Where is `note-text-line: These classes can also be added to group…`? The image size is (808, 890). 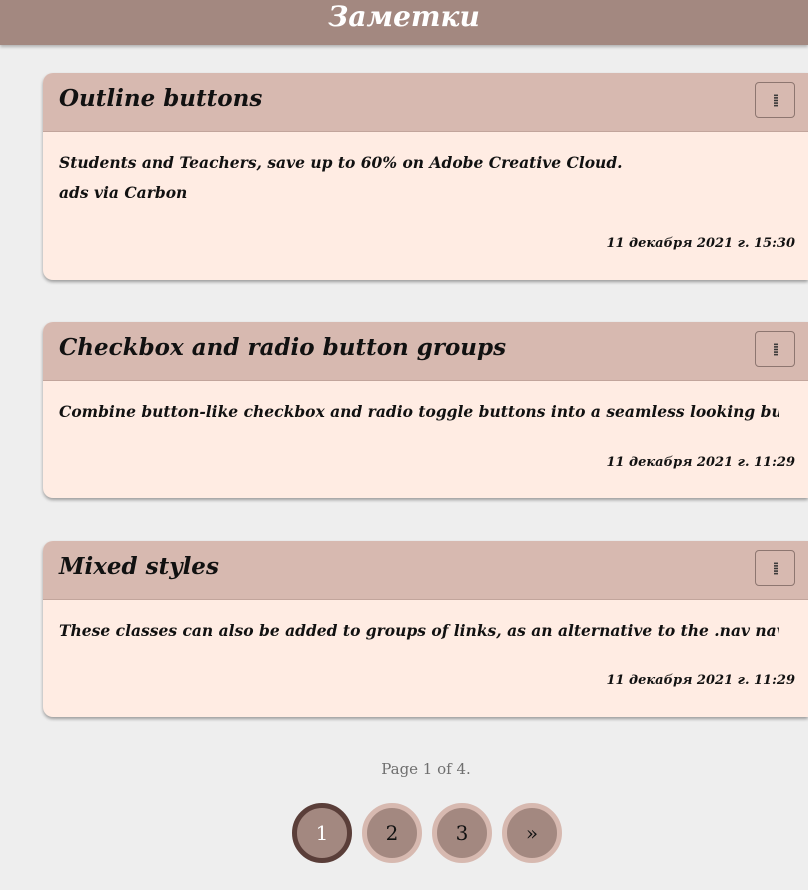
note-text-line: These classes can also be added to group… is located at coordinates (419, 630).